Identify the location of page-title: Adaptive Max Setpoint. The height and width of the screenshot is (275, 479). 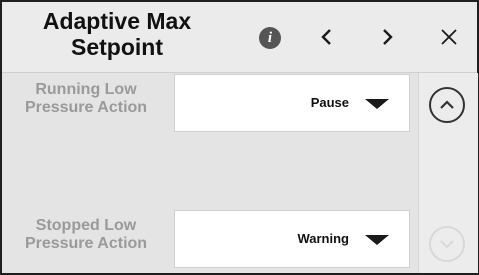
(117, 34).